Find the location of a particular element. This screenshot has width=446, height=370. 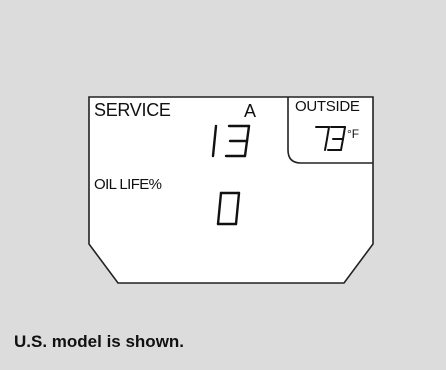

outside-label: OUTSIDE is located at coordinates (327, 106).